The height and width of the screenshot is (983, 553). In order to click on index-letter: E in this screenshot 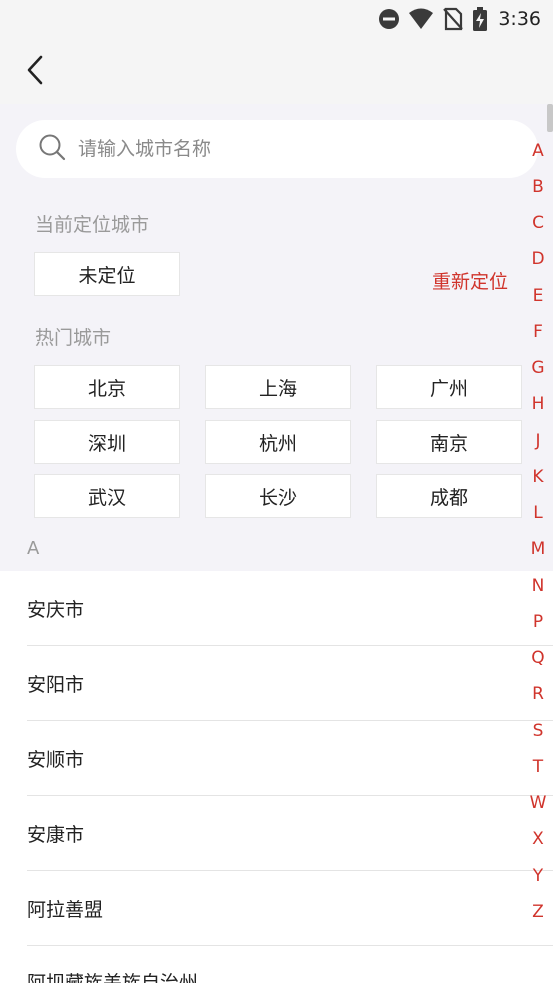, I will do `click(538, 296)`.